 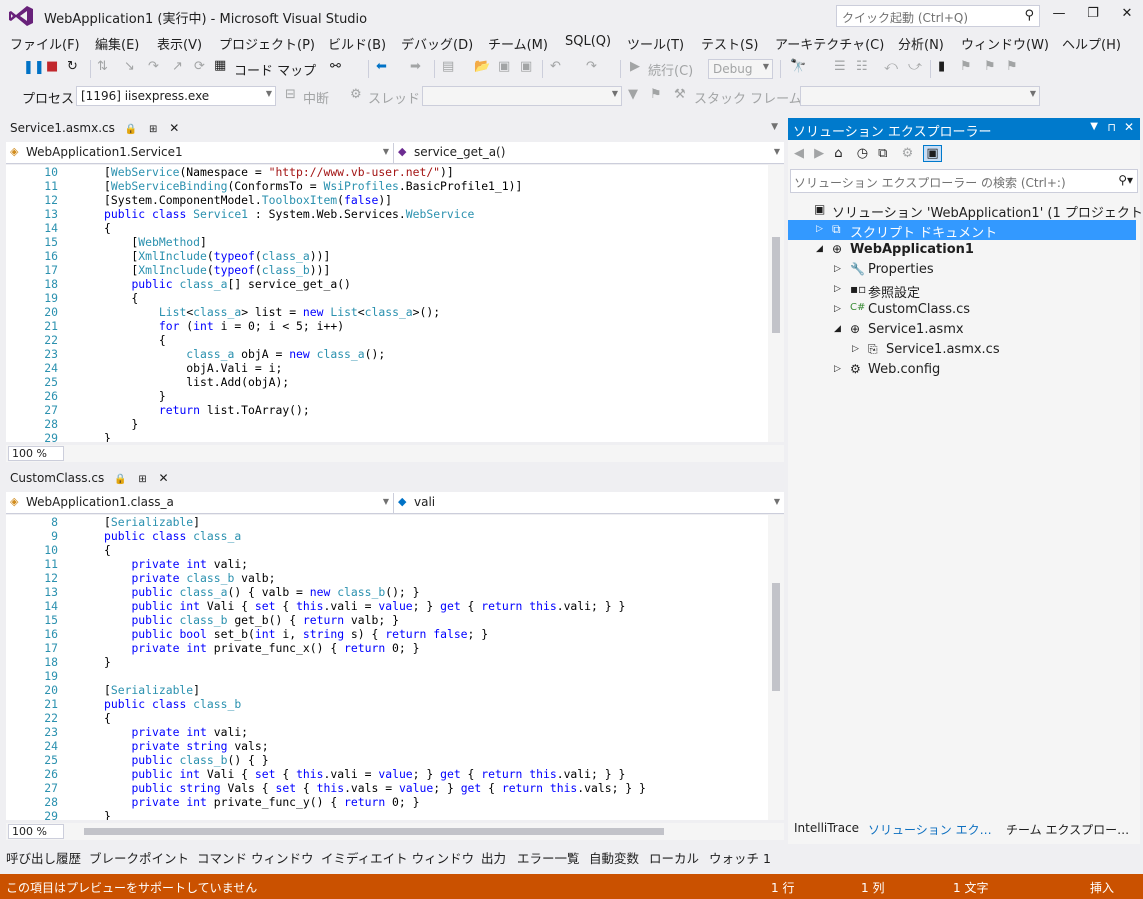 I want to click on code-line: 18}, so click(x=386, y=662).